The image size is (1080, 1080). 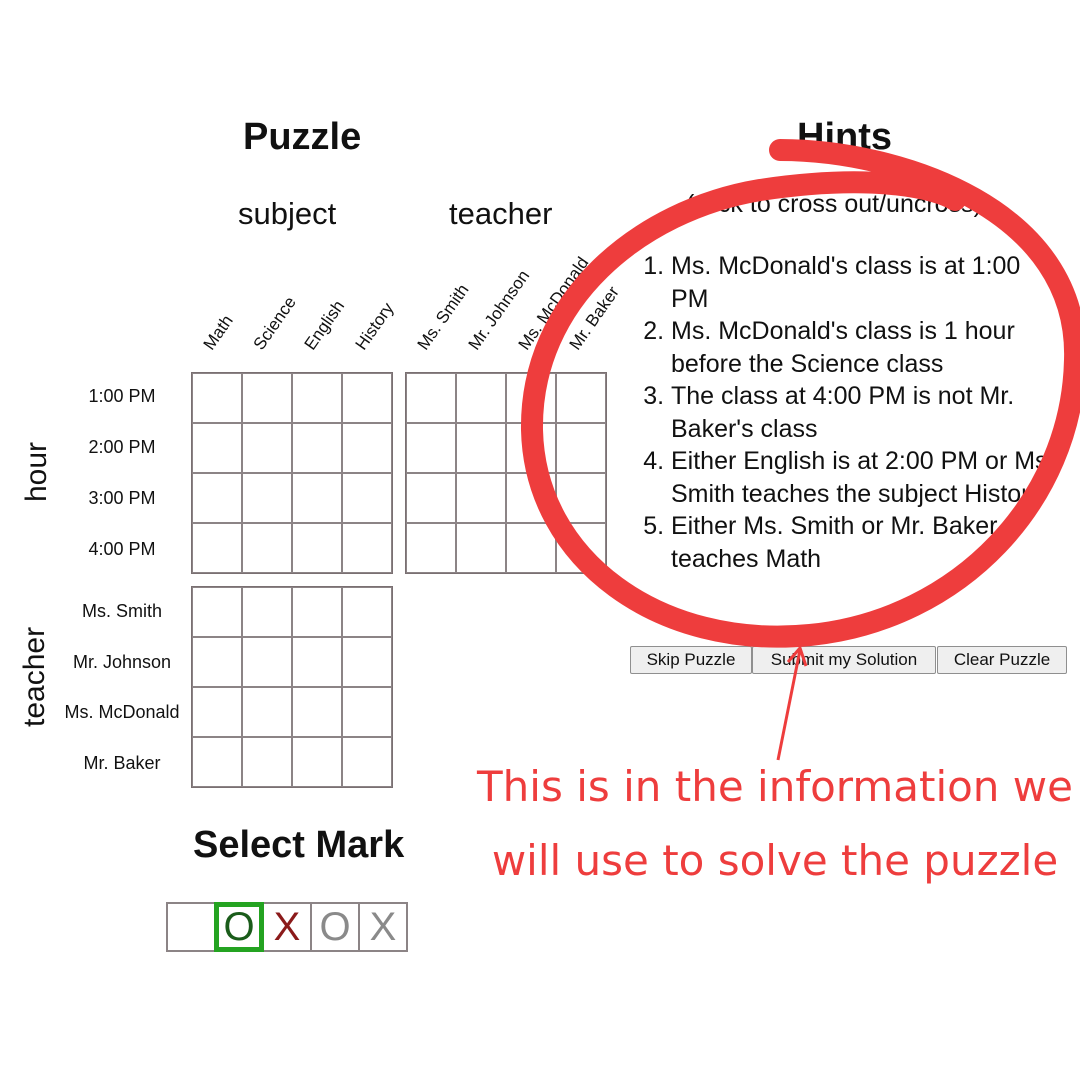 What do you see at coordinates (122, 498) in the screenshot?
I see `row-label: 3:00 PM` at bounding box center [122, 498].